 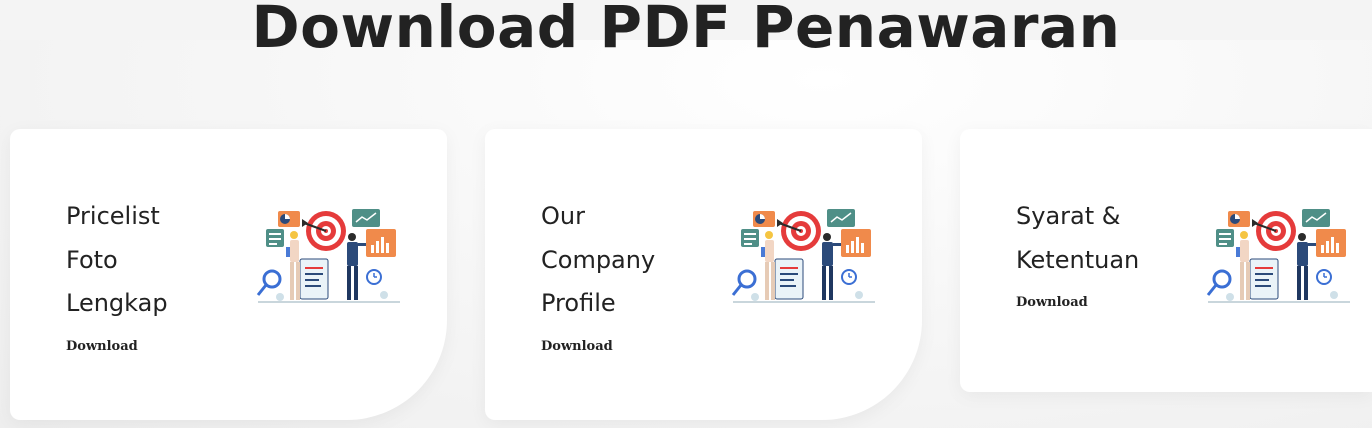 What do you see at coordinates (563, 216) in the screenshot?
I see `card-title-line: Our` at bounding box center [563, 216].